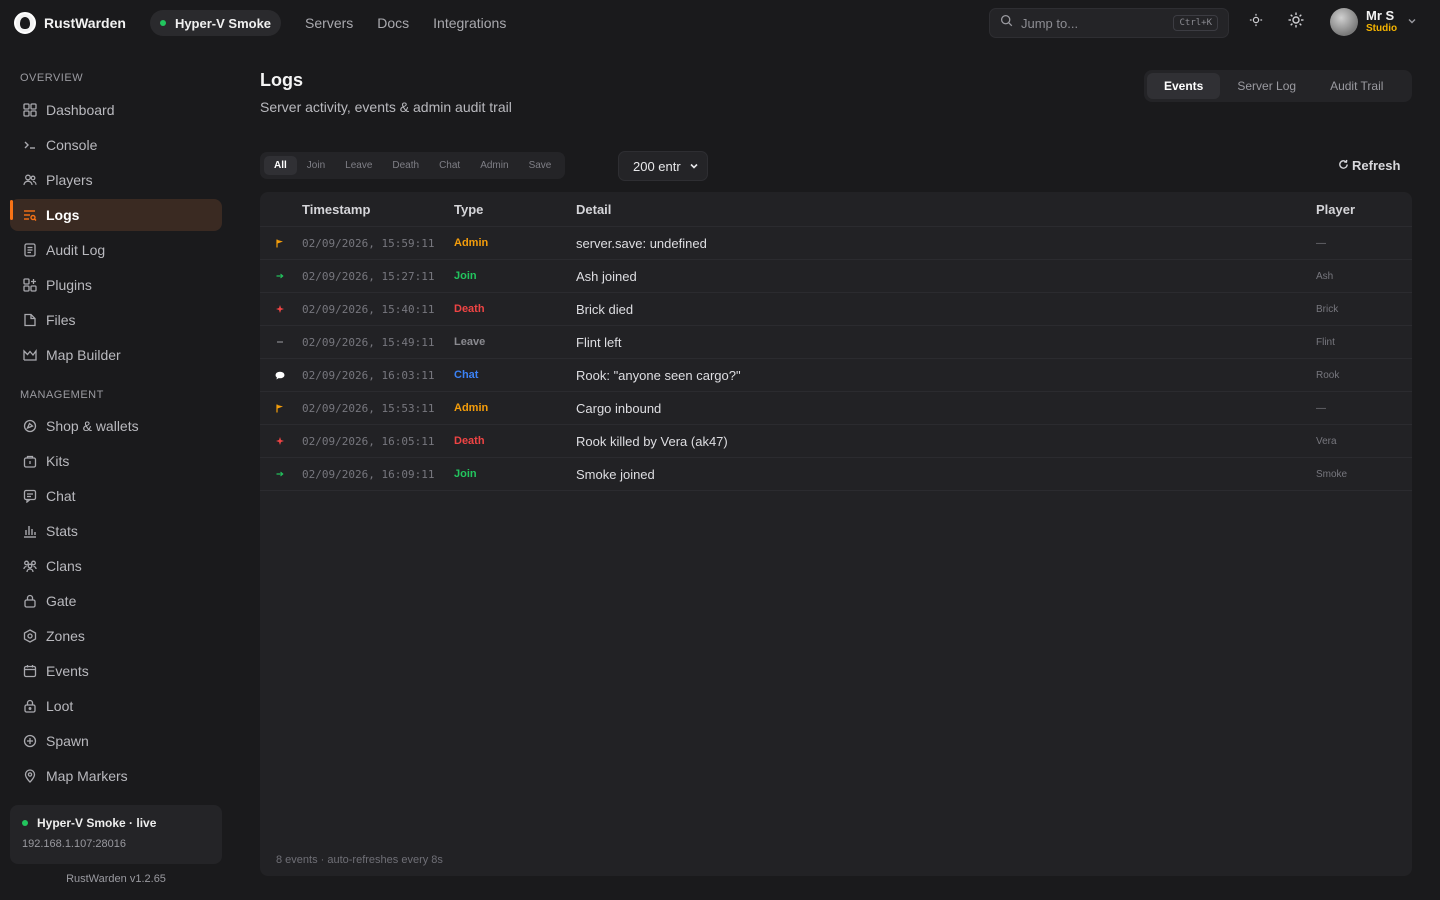 The width and height of the screenshot is (1440, 900). I want to click on tab-server-log: Server Log, so click(1266, 86).